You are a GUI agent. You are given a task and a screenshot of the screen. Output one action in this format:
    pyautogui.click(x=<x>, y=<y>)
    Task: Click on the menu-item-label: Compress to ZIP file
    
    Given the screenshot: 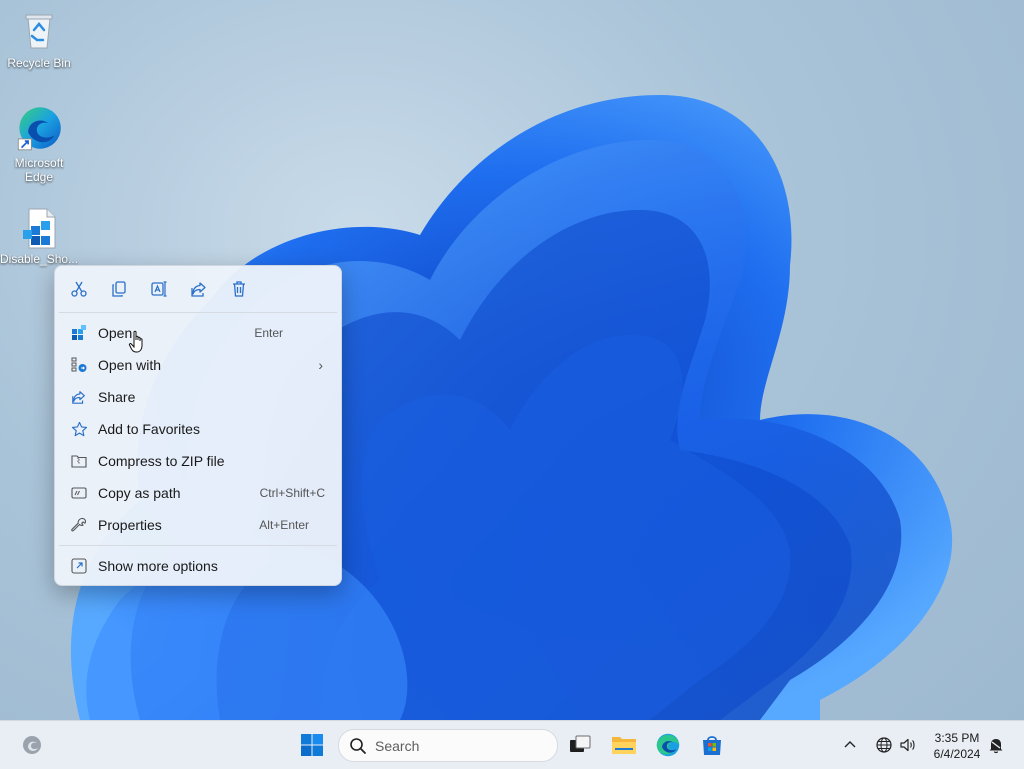 What is the action you would take?
    pyautogui.click(x=161, y=461)
    